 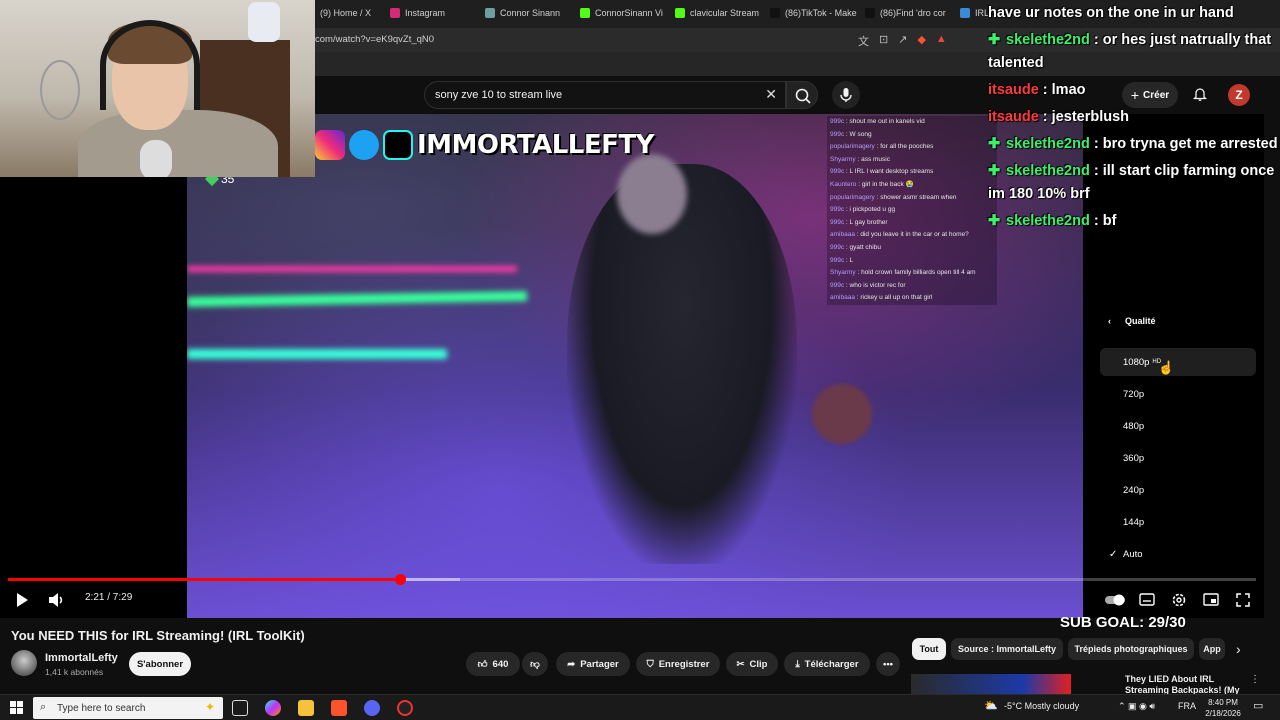 I want to click on quality-option-label: 240p, so click(x=1134, y=490).